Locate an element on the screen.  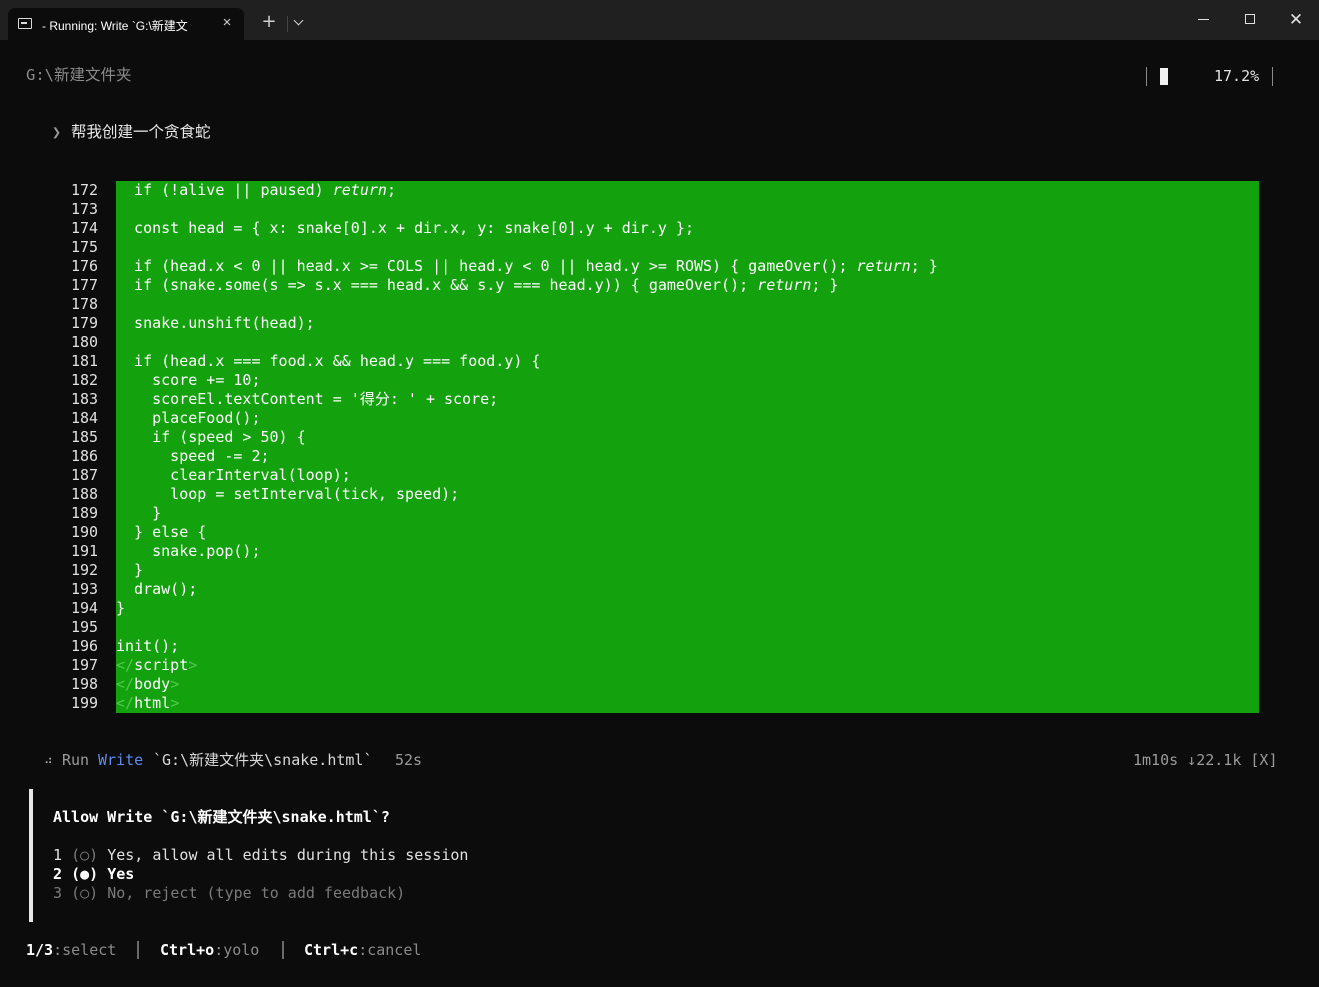
run-label: Run is located at coordinates (76, 760).